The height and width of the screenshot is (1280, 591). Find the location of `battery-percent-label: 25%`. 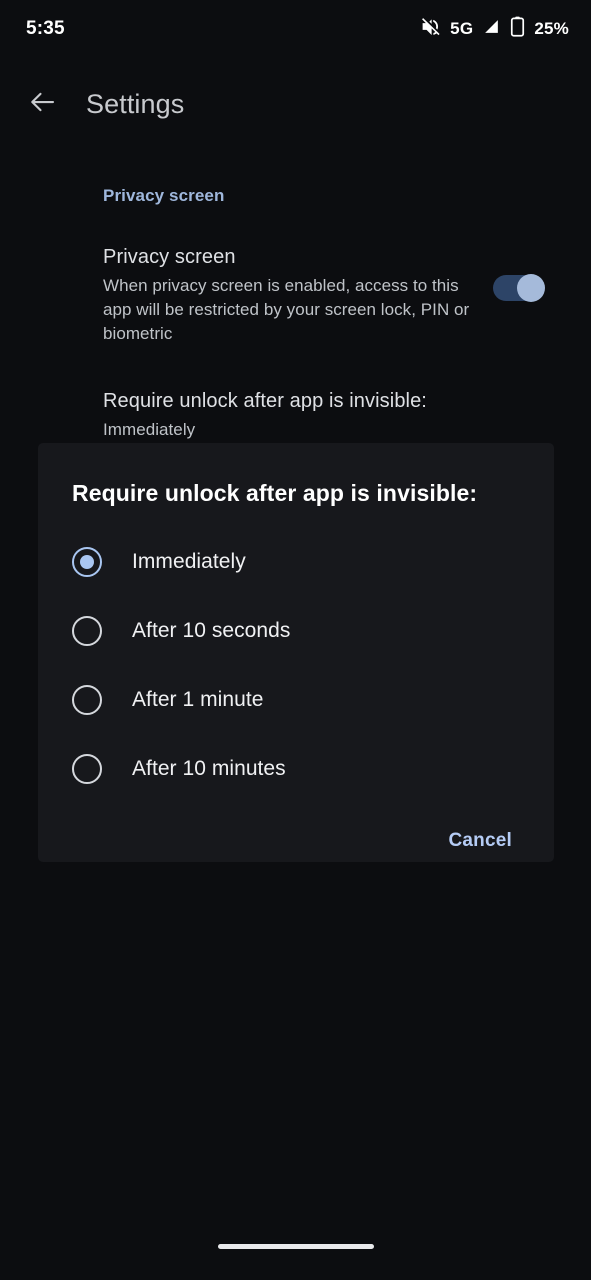

battery-percent-label: 25% is located at coordinates (551, 28).